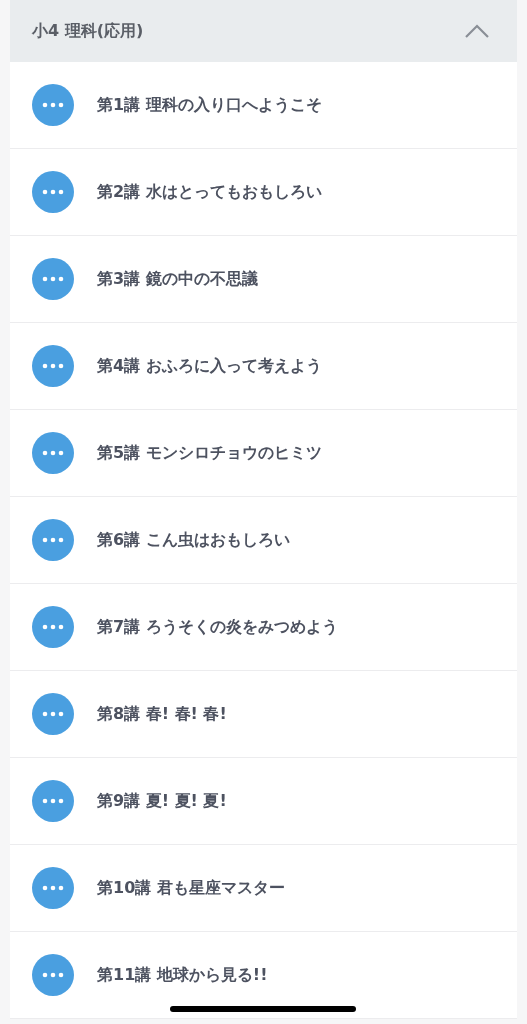  I want to click on lesson-title: 第10講 君も星座マスター, so click(191, 888).